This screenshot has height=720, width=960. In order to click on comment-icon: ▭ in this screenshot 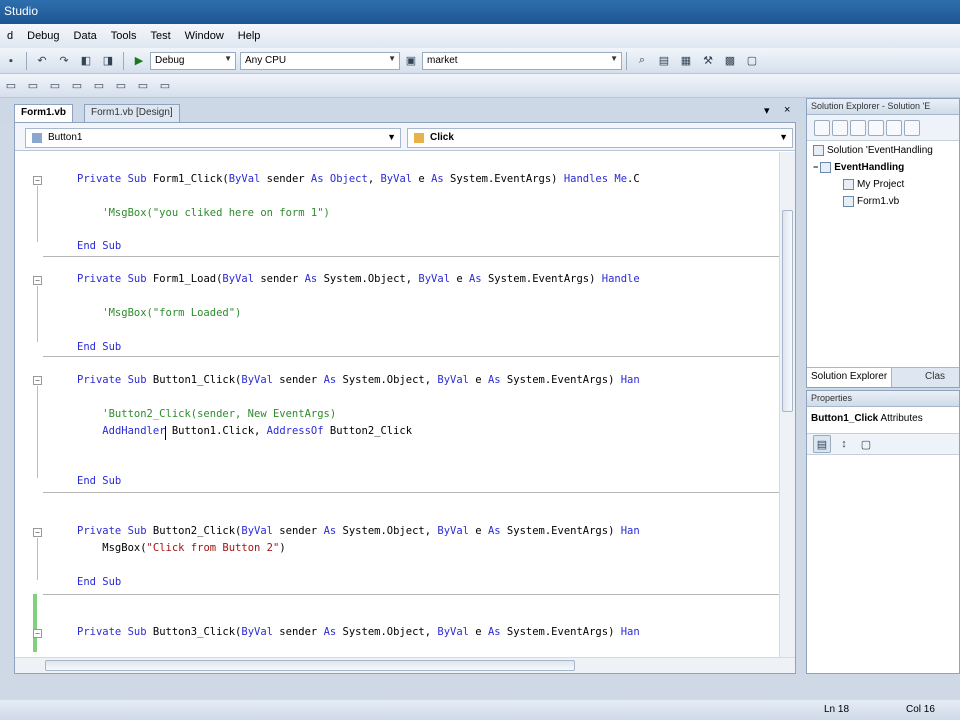, I will do `click(55, 86)`.